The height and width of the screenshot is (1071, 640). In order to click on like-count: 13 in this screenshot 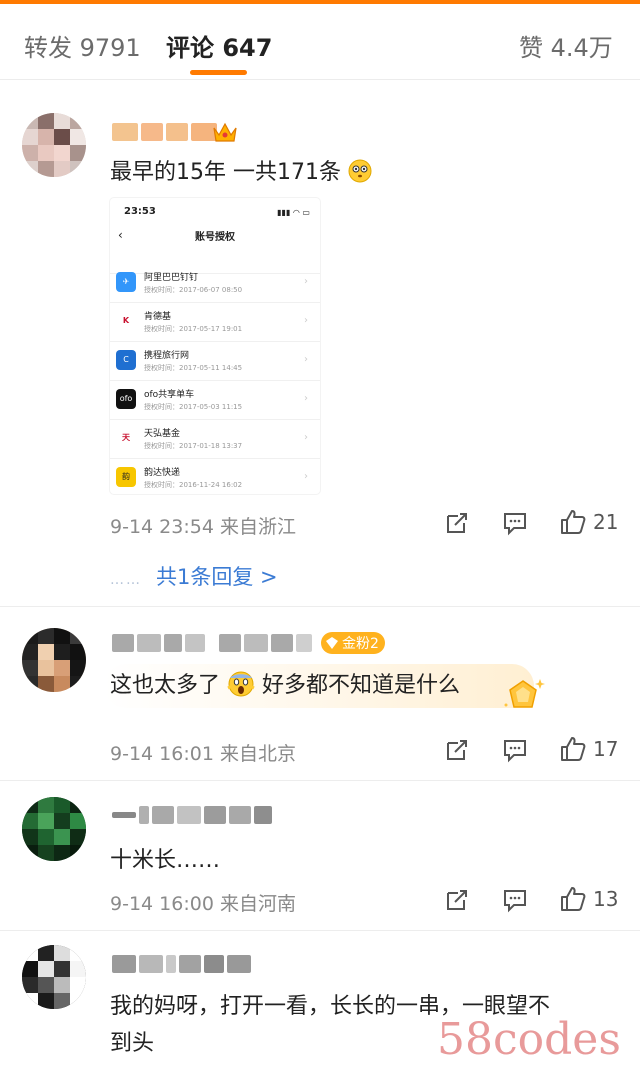, I will do `click(606, 899)`.